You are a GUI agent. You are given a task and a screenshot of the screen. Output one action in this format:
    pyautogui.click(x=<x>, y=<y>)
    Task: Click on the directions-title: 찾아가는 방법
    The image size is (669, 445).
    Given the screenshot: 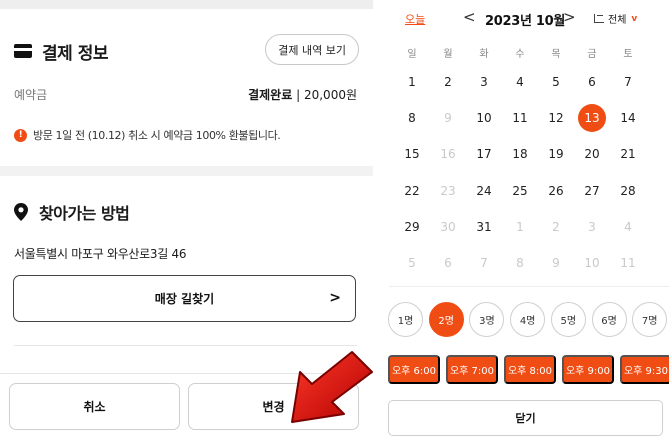 What is the action you would take?
    pyautogui.click(x=84, y=213)
    